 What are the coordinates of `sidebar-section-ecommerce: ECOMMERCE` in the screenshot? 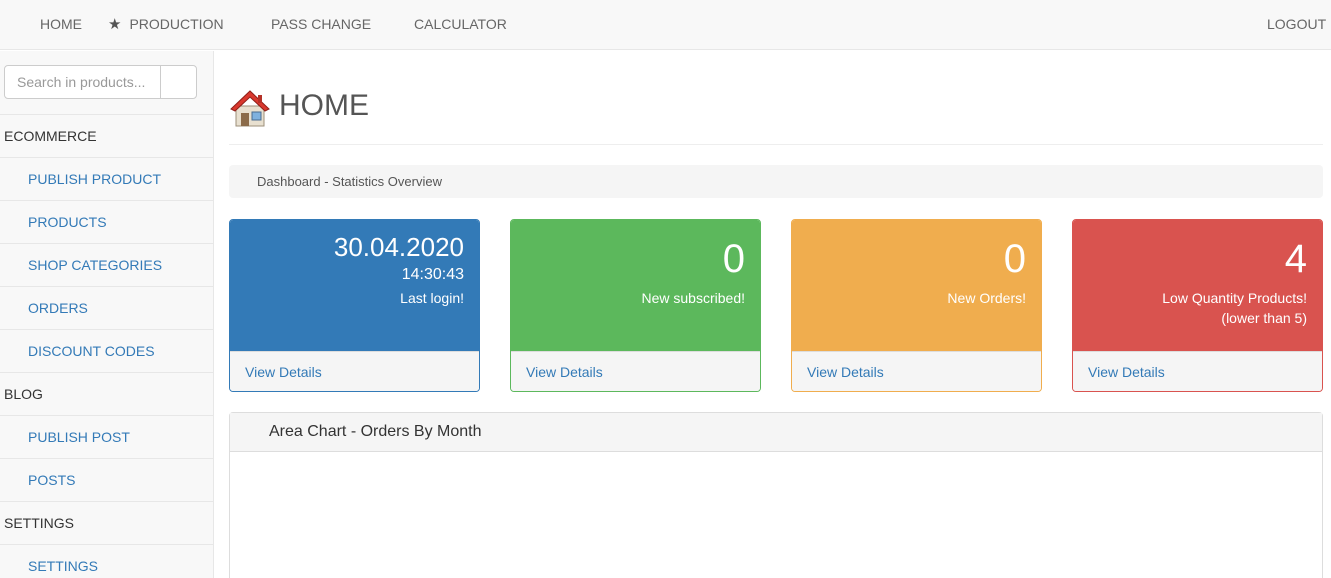 It's located at (106, 135).